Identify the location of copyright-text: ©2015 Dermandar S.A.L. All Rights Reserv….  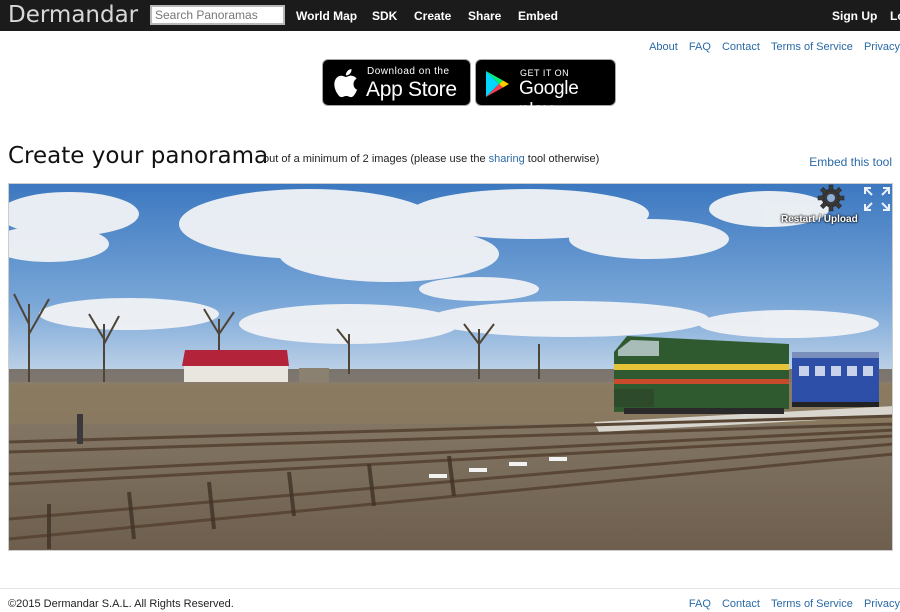
(121, 604).